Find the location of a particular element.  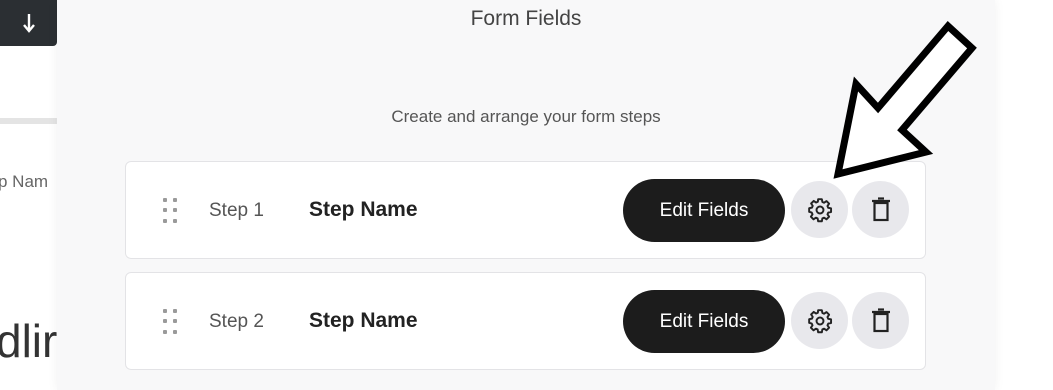

download-arrow-icon is located at coordinates (28, 23).